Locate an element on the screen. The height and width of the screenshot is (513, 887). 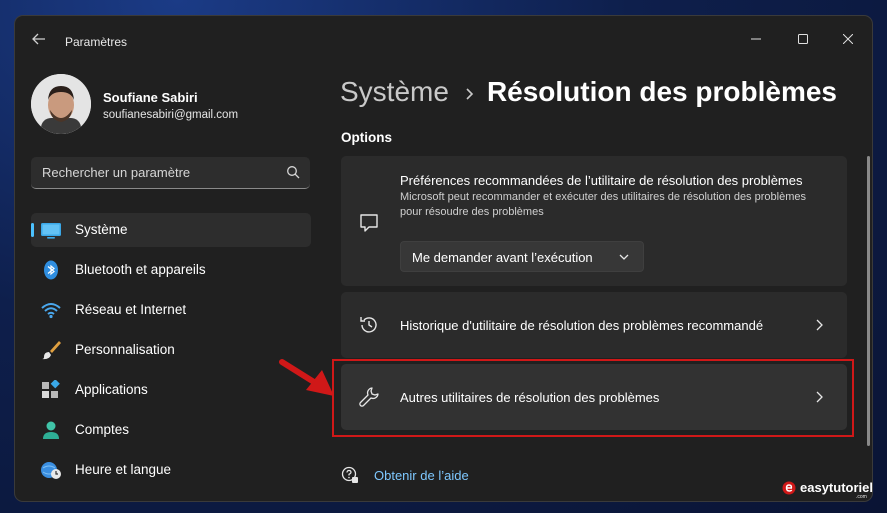
sidebar-item-bluetooth: Bluetooth et appareils is located at coordinates (171, 270).